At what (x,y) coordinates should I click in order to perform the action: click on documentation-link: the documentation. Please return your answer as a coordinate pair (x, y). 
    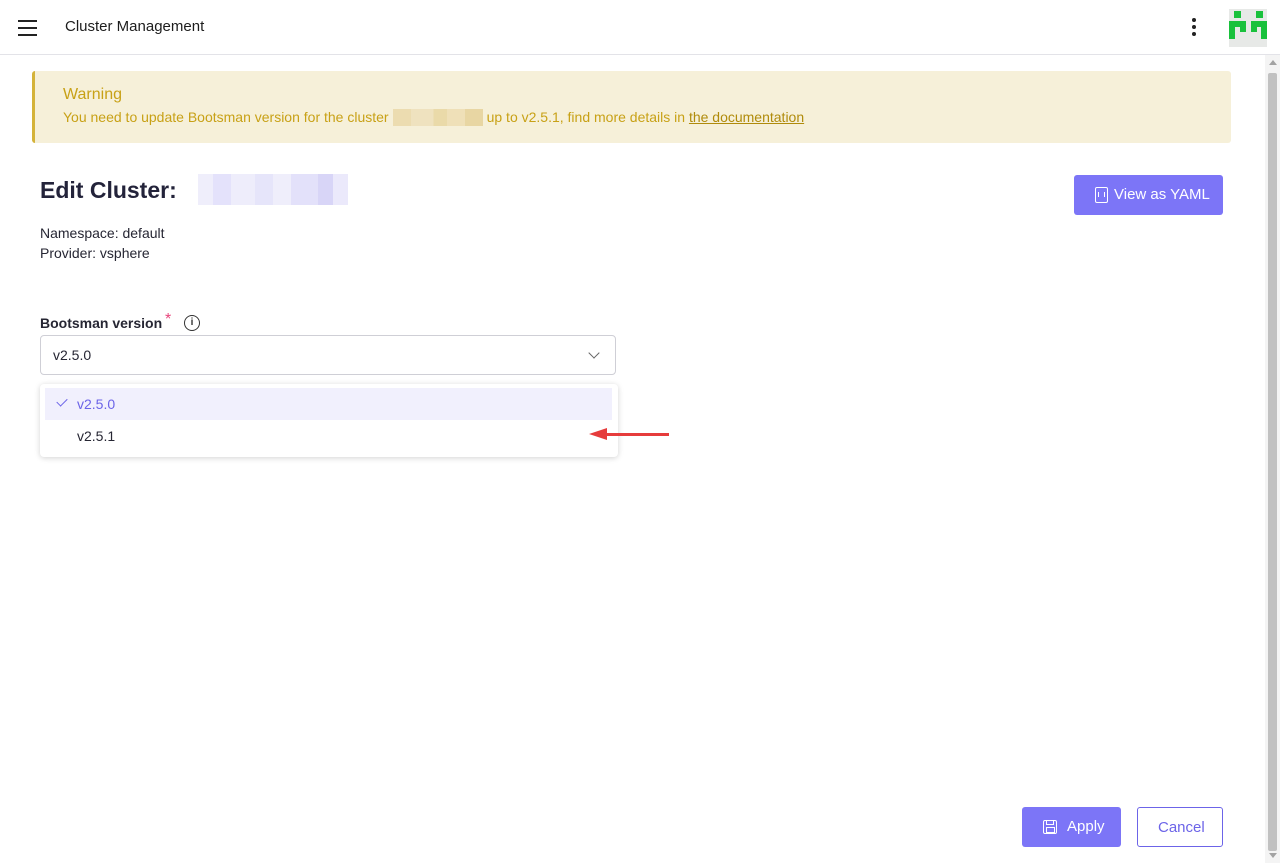
    Looking at the image, I should click on (746, 117).